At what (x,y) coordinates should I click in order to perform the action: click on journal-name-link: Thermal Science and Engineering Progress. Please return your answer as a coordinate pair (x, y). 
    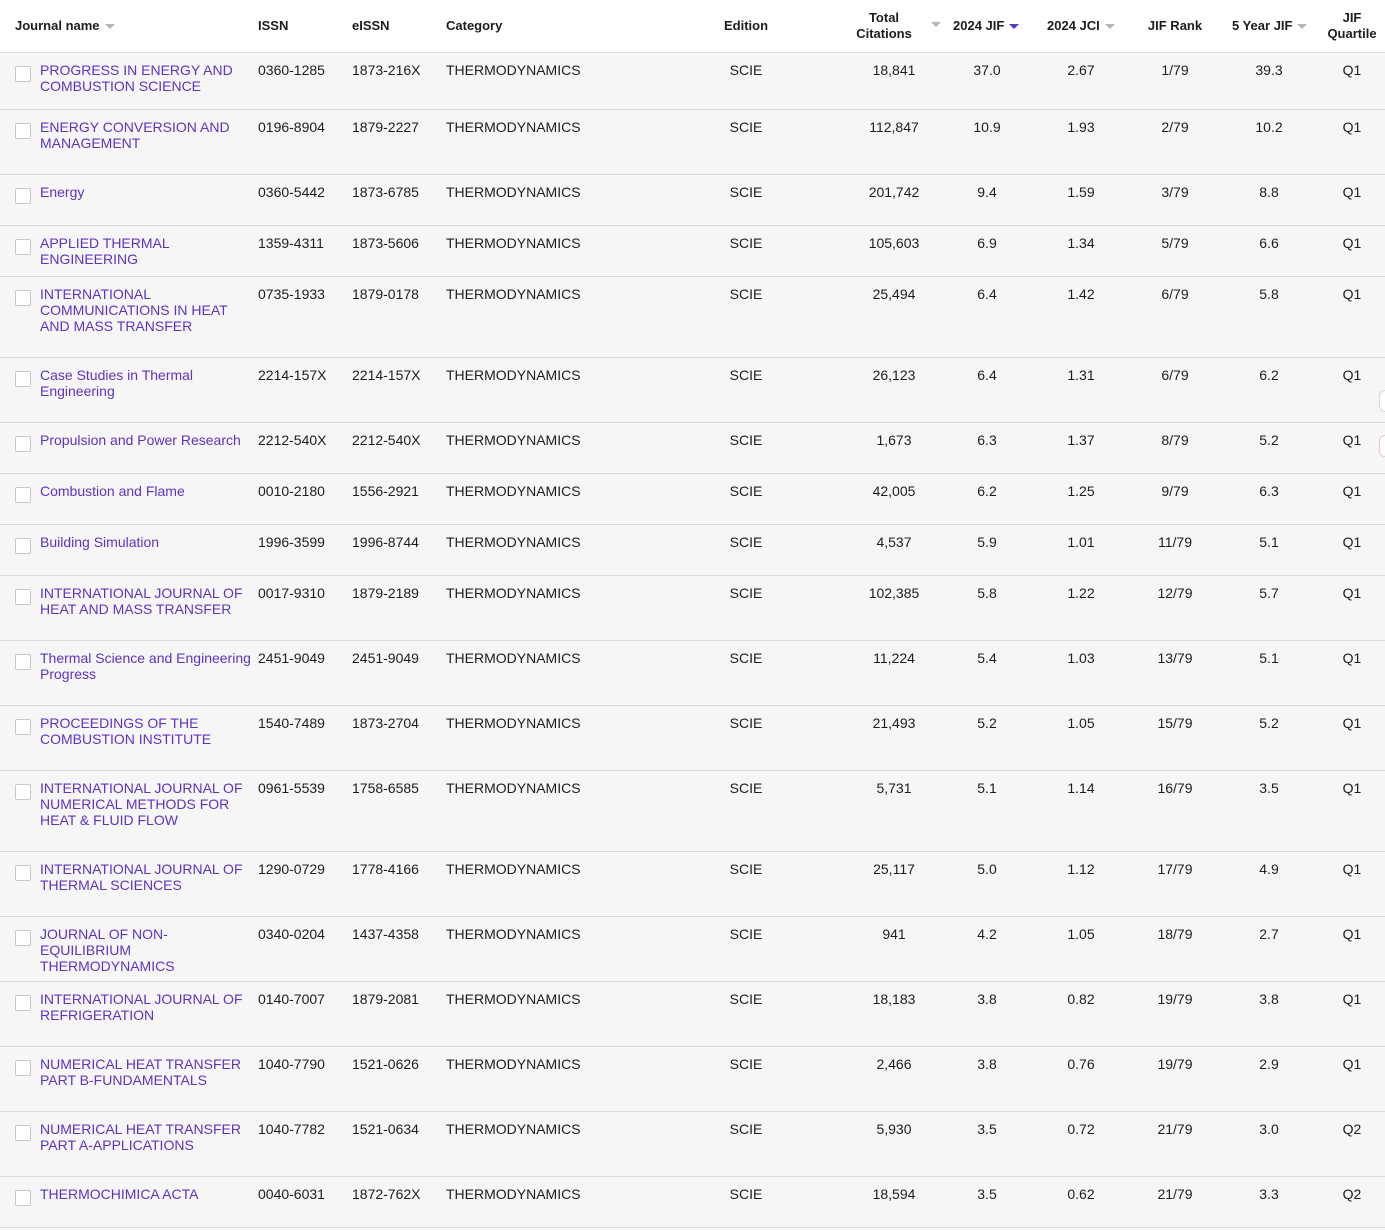
    Looking at the image, I should click on (147, 666).